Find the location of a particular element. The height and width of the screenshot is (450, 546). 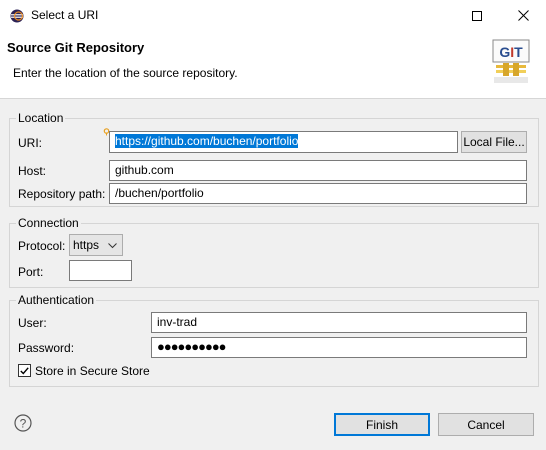

protocol-select-value: https is located at coordinates (86, 245).